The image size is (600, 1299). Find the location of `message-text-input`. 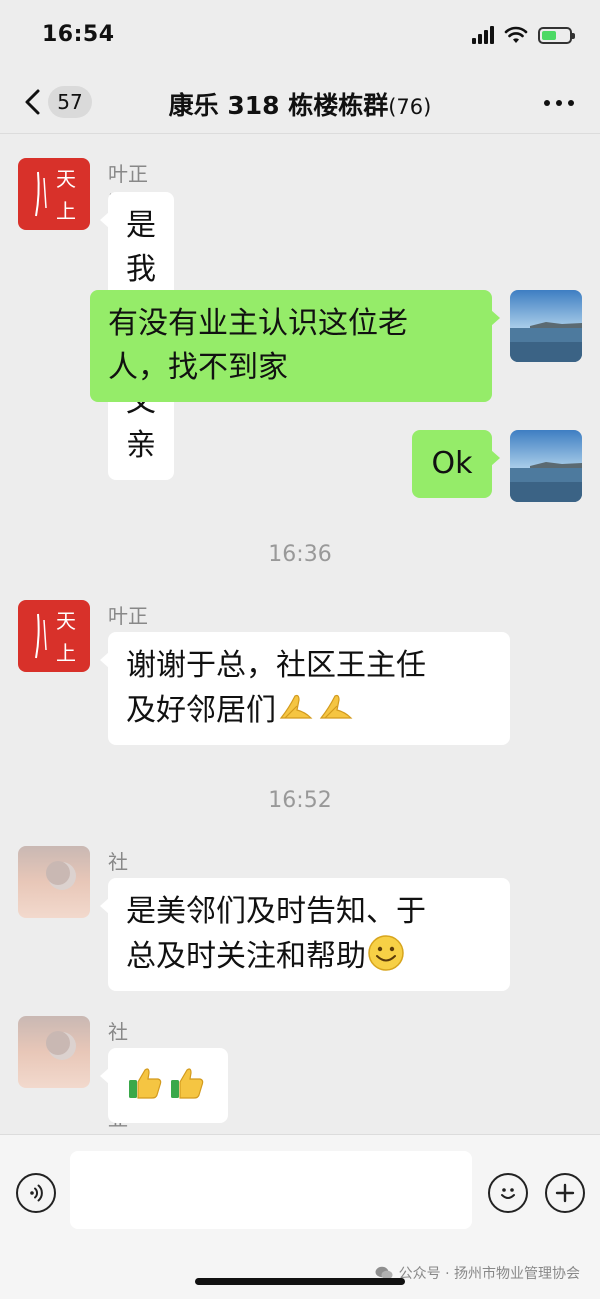

message-text-input is located at coordinates (271, 1190).